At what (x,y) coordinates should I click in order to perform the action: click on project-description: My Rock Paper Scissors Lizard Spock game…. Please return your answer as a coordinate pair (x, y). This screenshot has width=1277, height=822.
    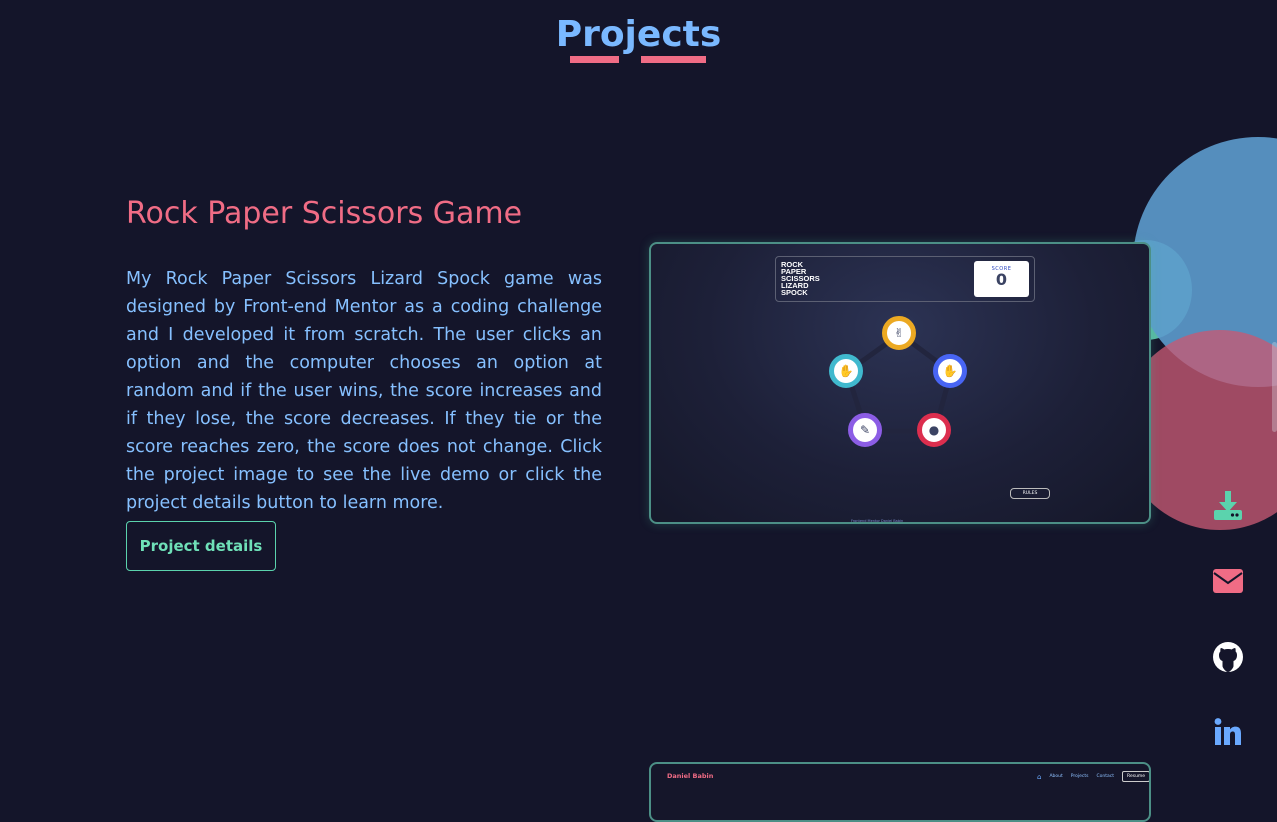
    Looking at the image, I should click on (364, 391).